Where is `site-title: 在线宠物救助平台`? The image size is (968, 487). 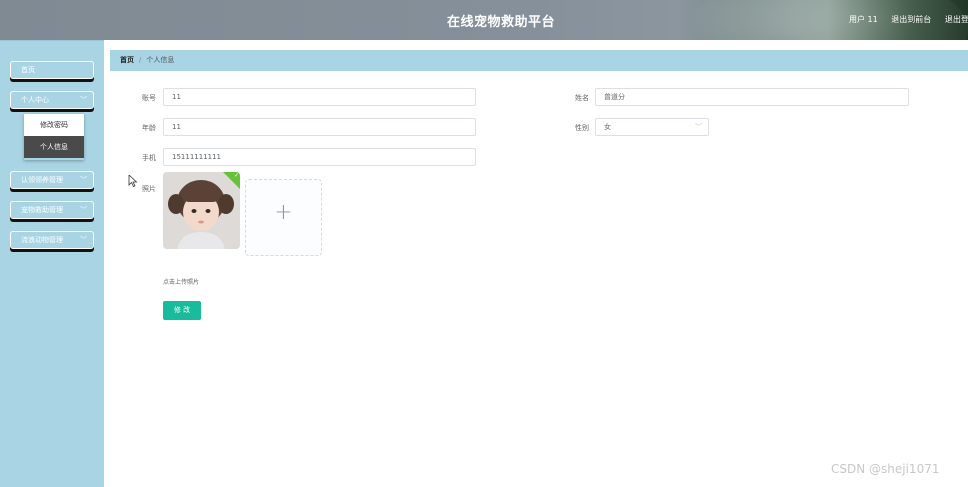
site-title: 在线宠物救助平台 is located at coordinates (500, 22).